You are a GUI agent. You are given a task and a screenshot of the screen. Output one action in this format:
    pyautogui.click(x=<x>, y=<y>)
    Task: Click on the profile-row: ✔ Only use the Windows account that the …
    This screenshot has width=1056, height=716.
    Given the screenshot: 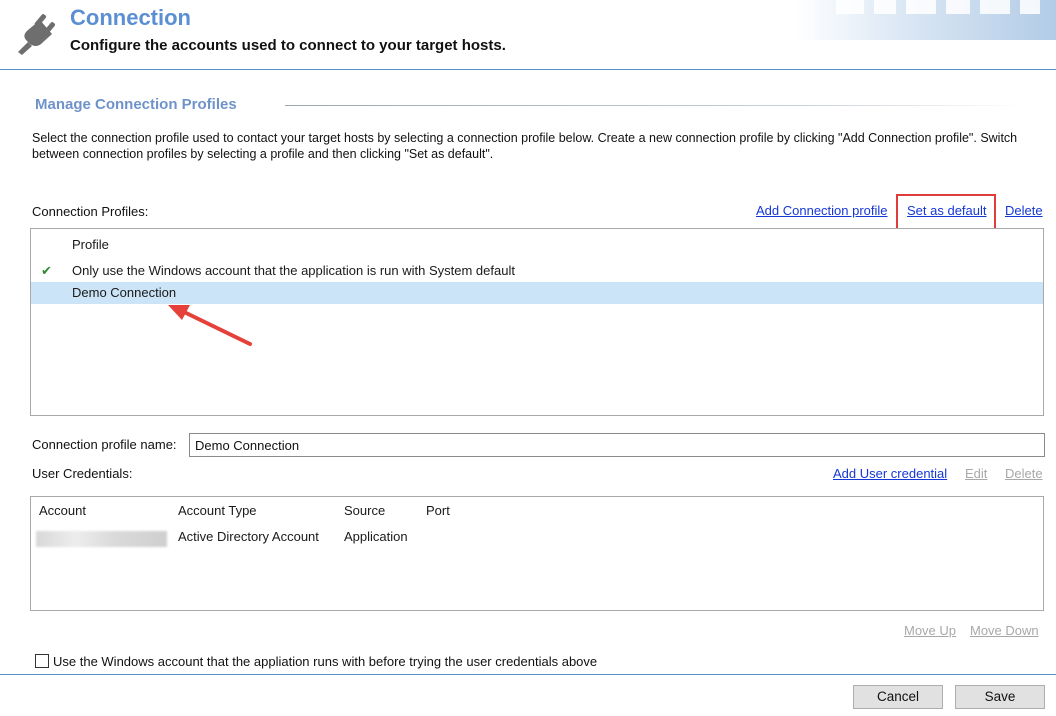 What is the action you would take?
    pyautogui.click(x=537, y=271)
    